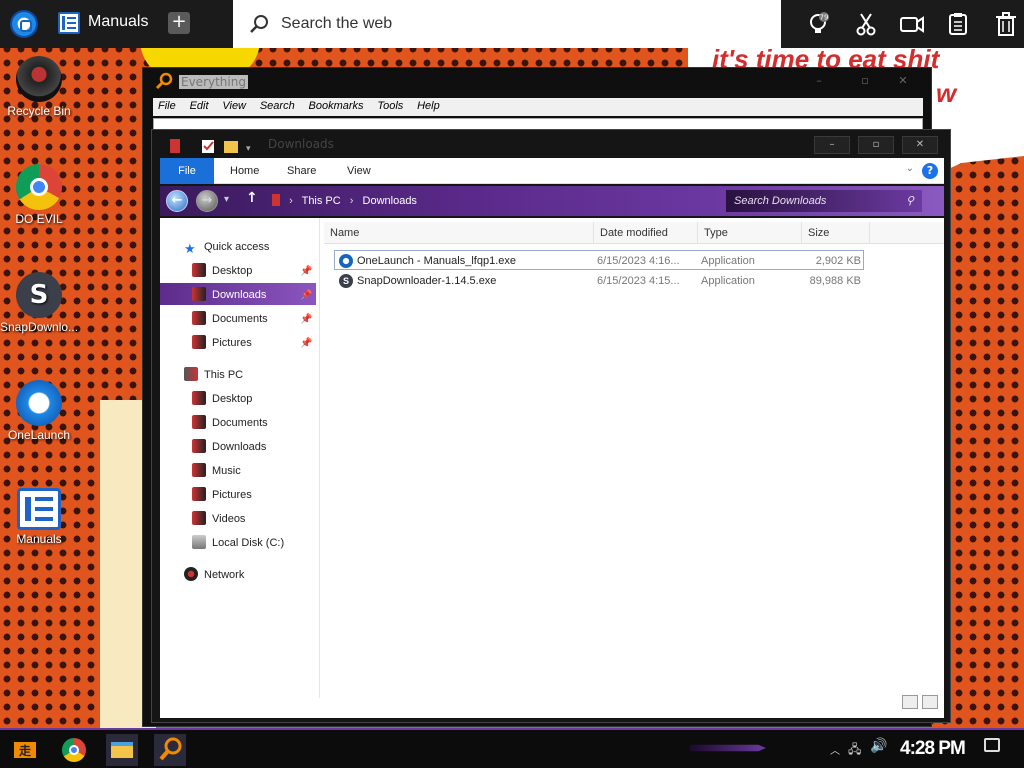 The image size is (1024, 768). What do you see at coordinates (122, 750) in the screenshot?
I see `taskbar-file-explorer-icon` at bounding box center [122, 750].